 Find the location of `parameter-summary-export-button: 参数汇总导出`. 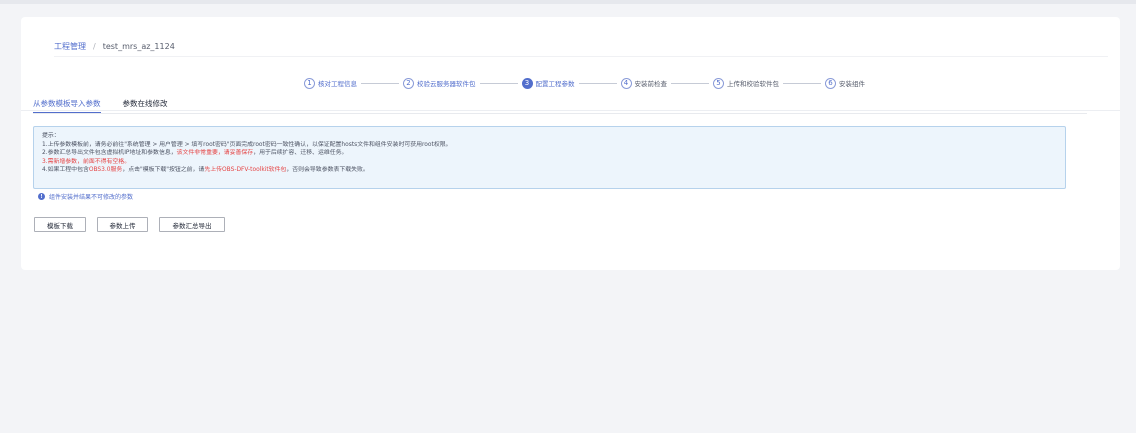

parameter-summary-export-button: 参数汇总导出 is located at coordinates (192, 224).